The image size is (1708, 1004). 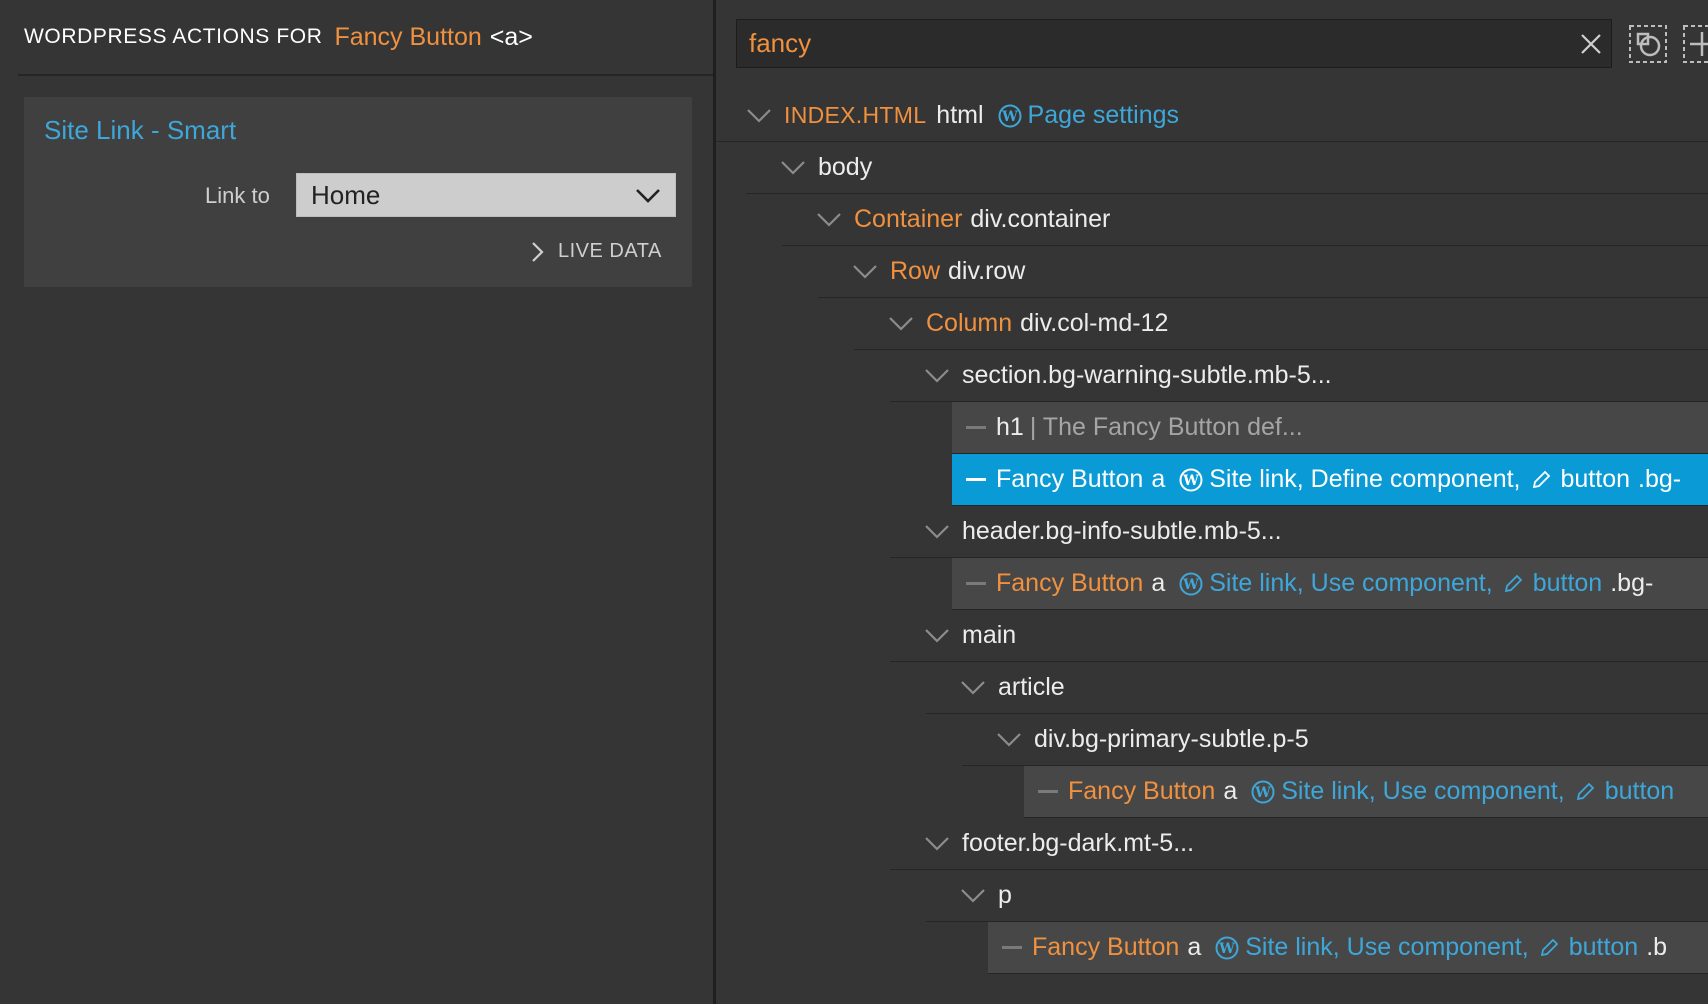 What do you see at coordinates (960, 115) in the screenshot?
I see `root-tag: html` at bounding box center [960, 115].